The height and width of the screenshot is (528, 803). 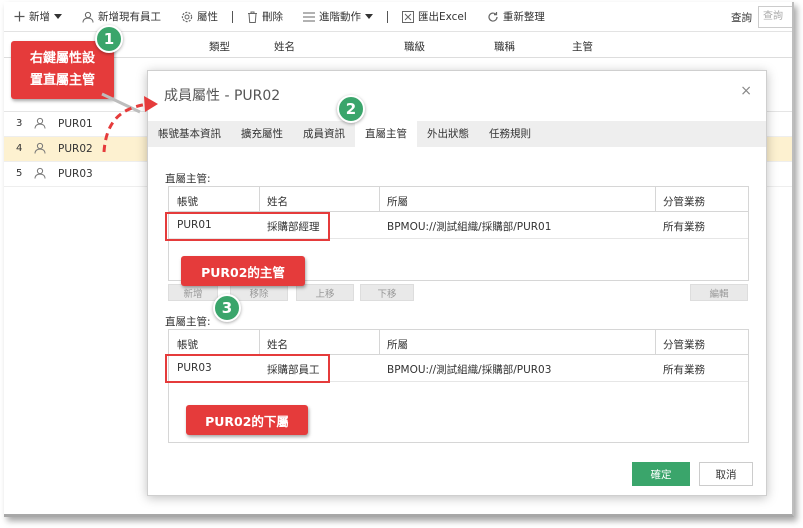 I want to click on add-button: 新增, so click(x=193, y=292).